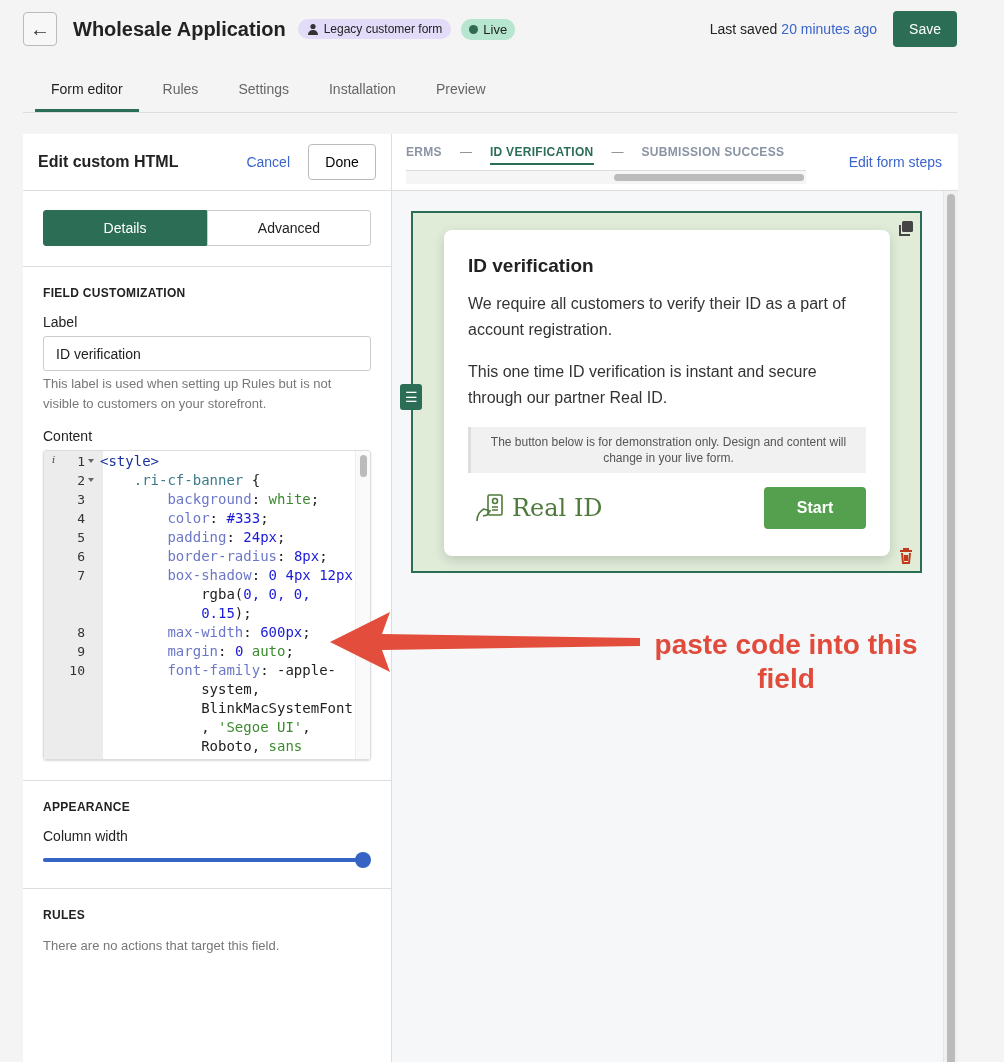 Image resolution: width=1004 pixels, height=1062 pixels. I want to click on field-label: Content, so click(68, 436).